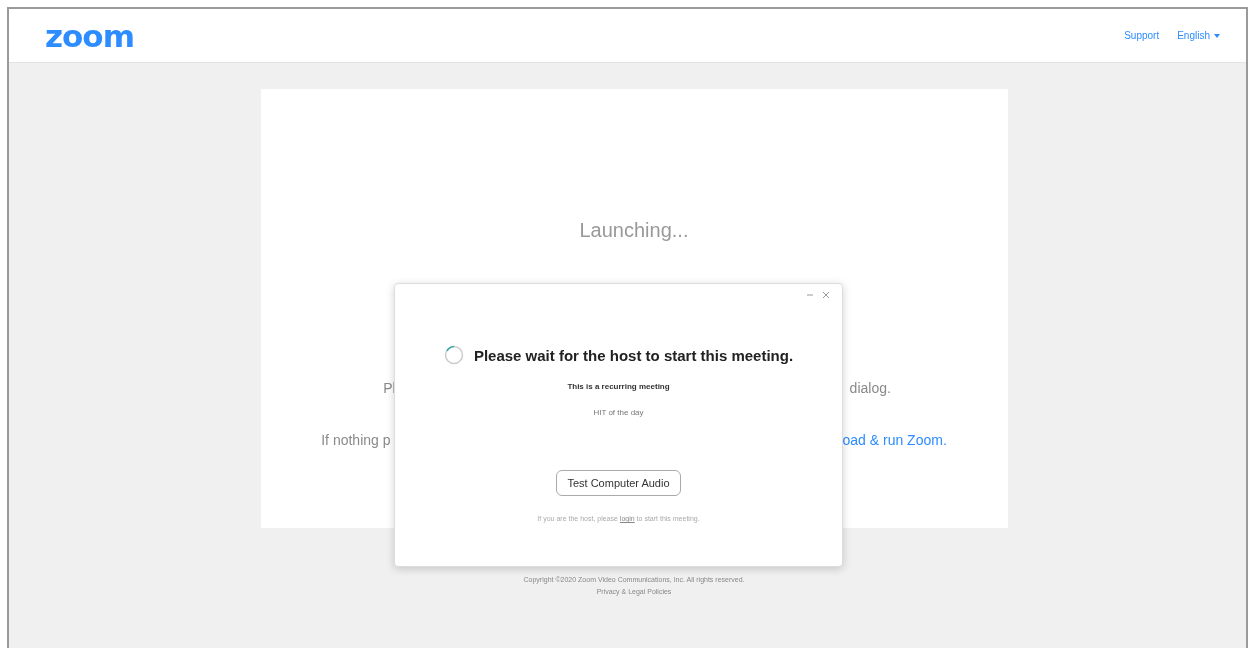 The height and width of the screenshot is (648, 1250). Describe the element at coordinates (618, 412) in the screenshot. I see `meeting-name: HIT of the day` at that location.